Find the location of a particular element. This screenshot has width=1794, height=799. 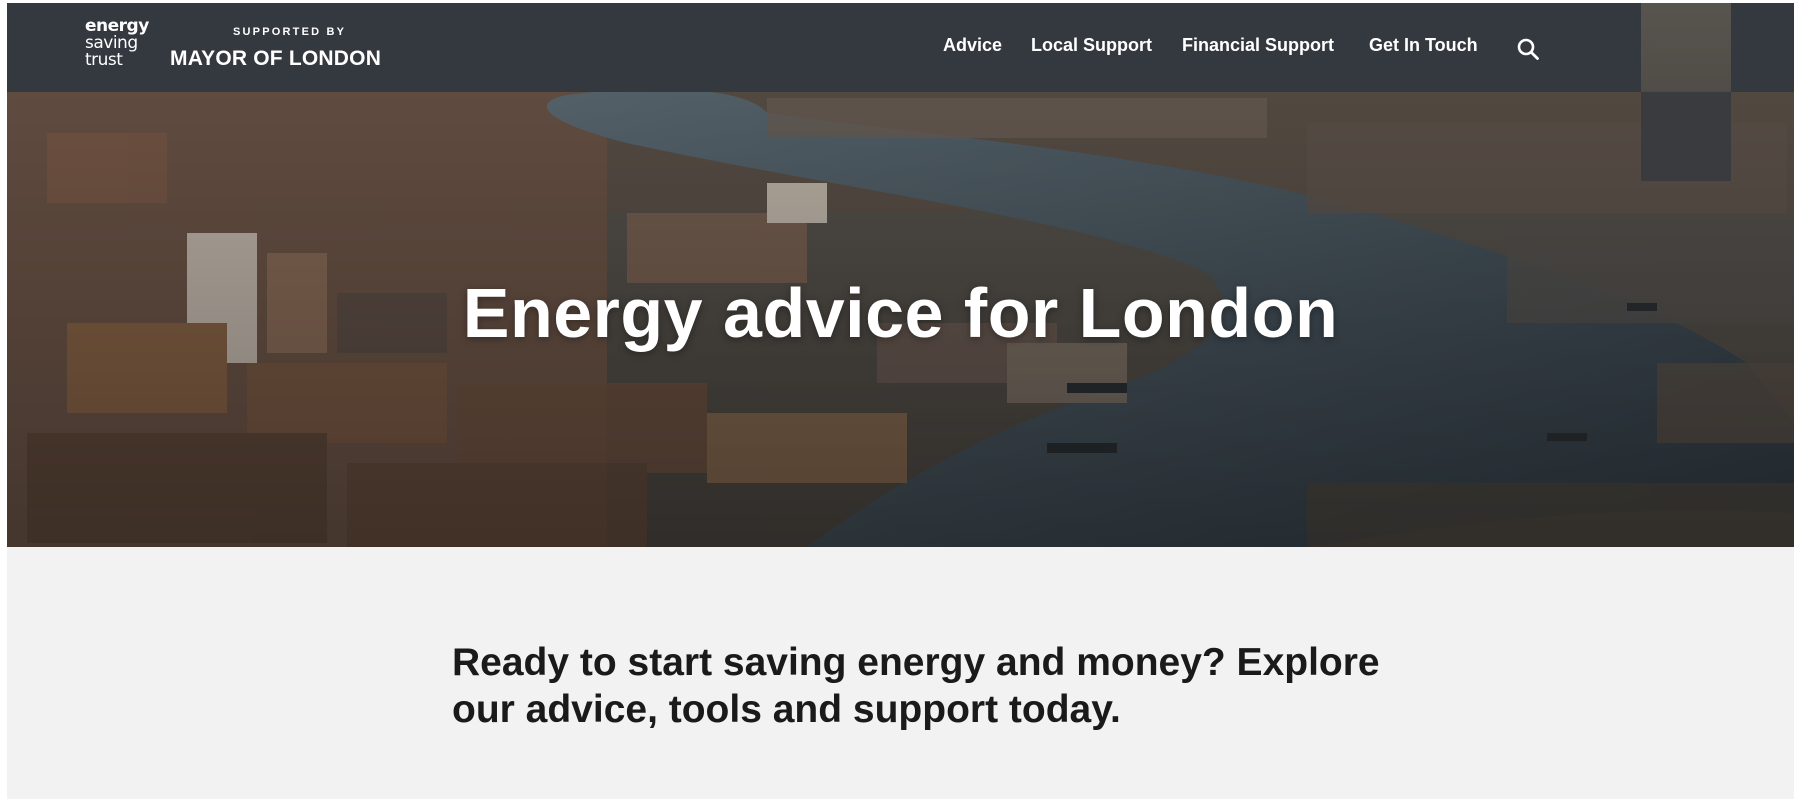

logo-line: trust is located at coordinates (104, 60).